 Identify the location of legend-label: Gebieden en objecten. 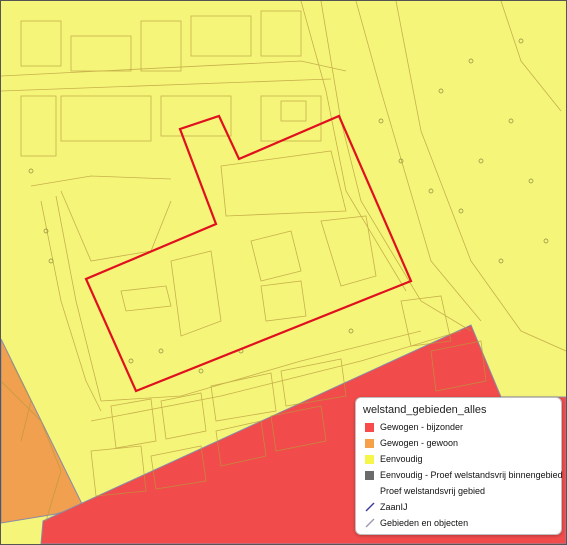
(424, 523).